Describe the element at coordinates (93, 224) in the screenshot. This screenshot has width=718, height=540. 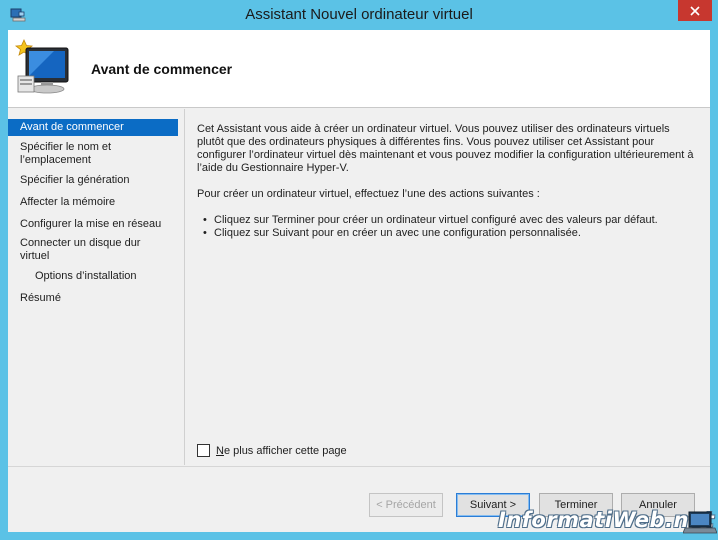
I see `nav-item-reseau: Configurer la mise en réseau` at that location.